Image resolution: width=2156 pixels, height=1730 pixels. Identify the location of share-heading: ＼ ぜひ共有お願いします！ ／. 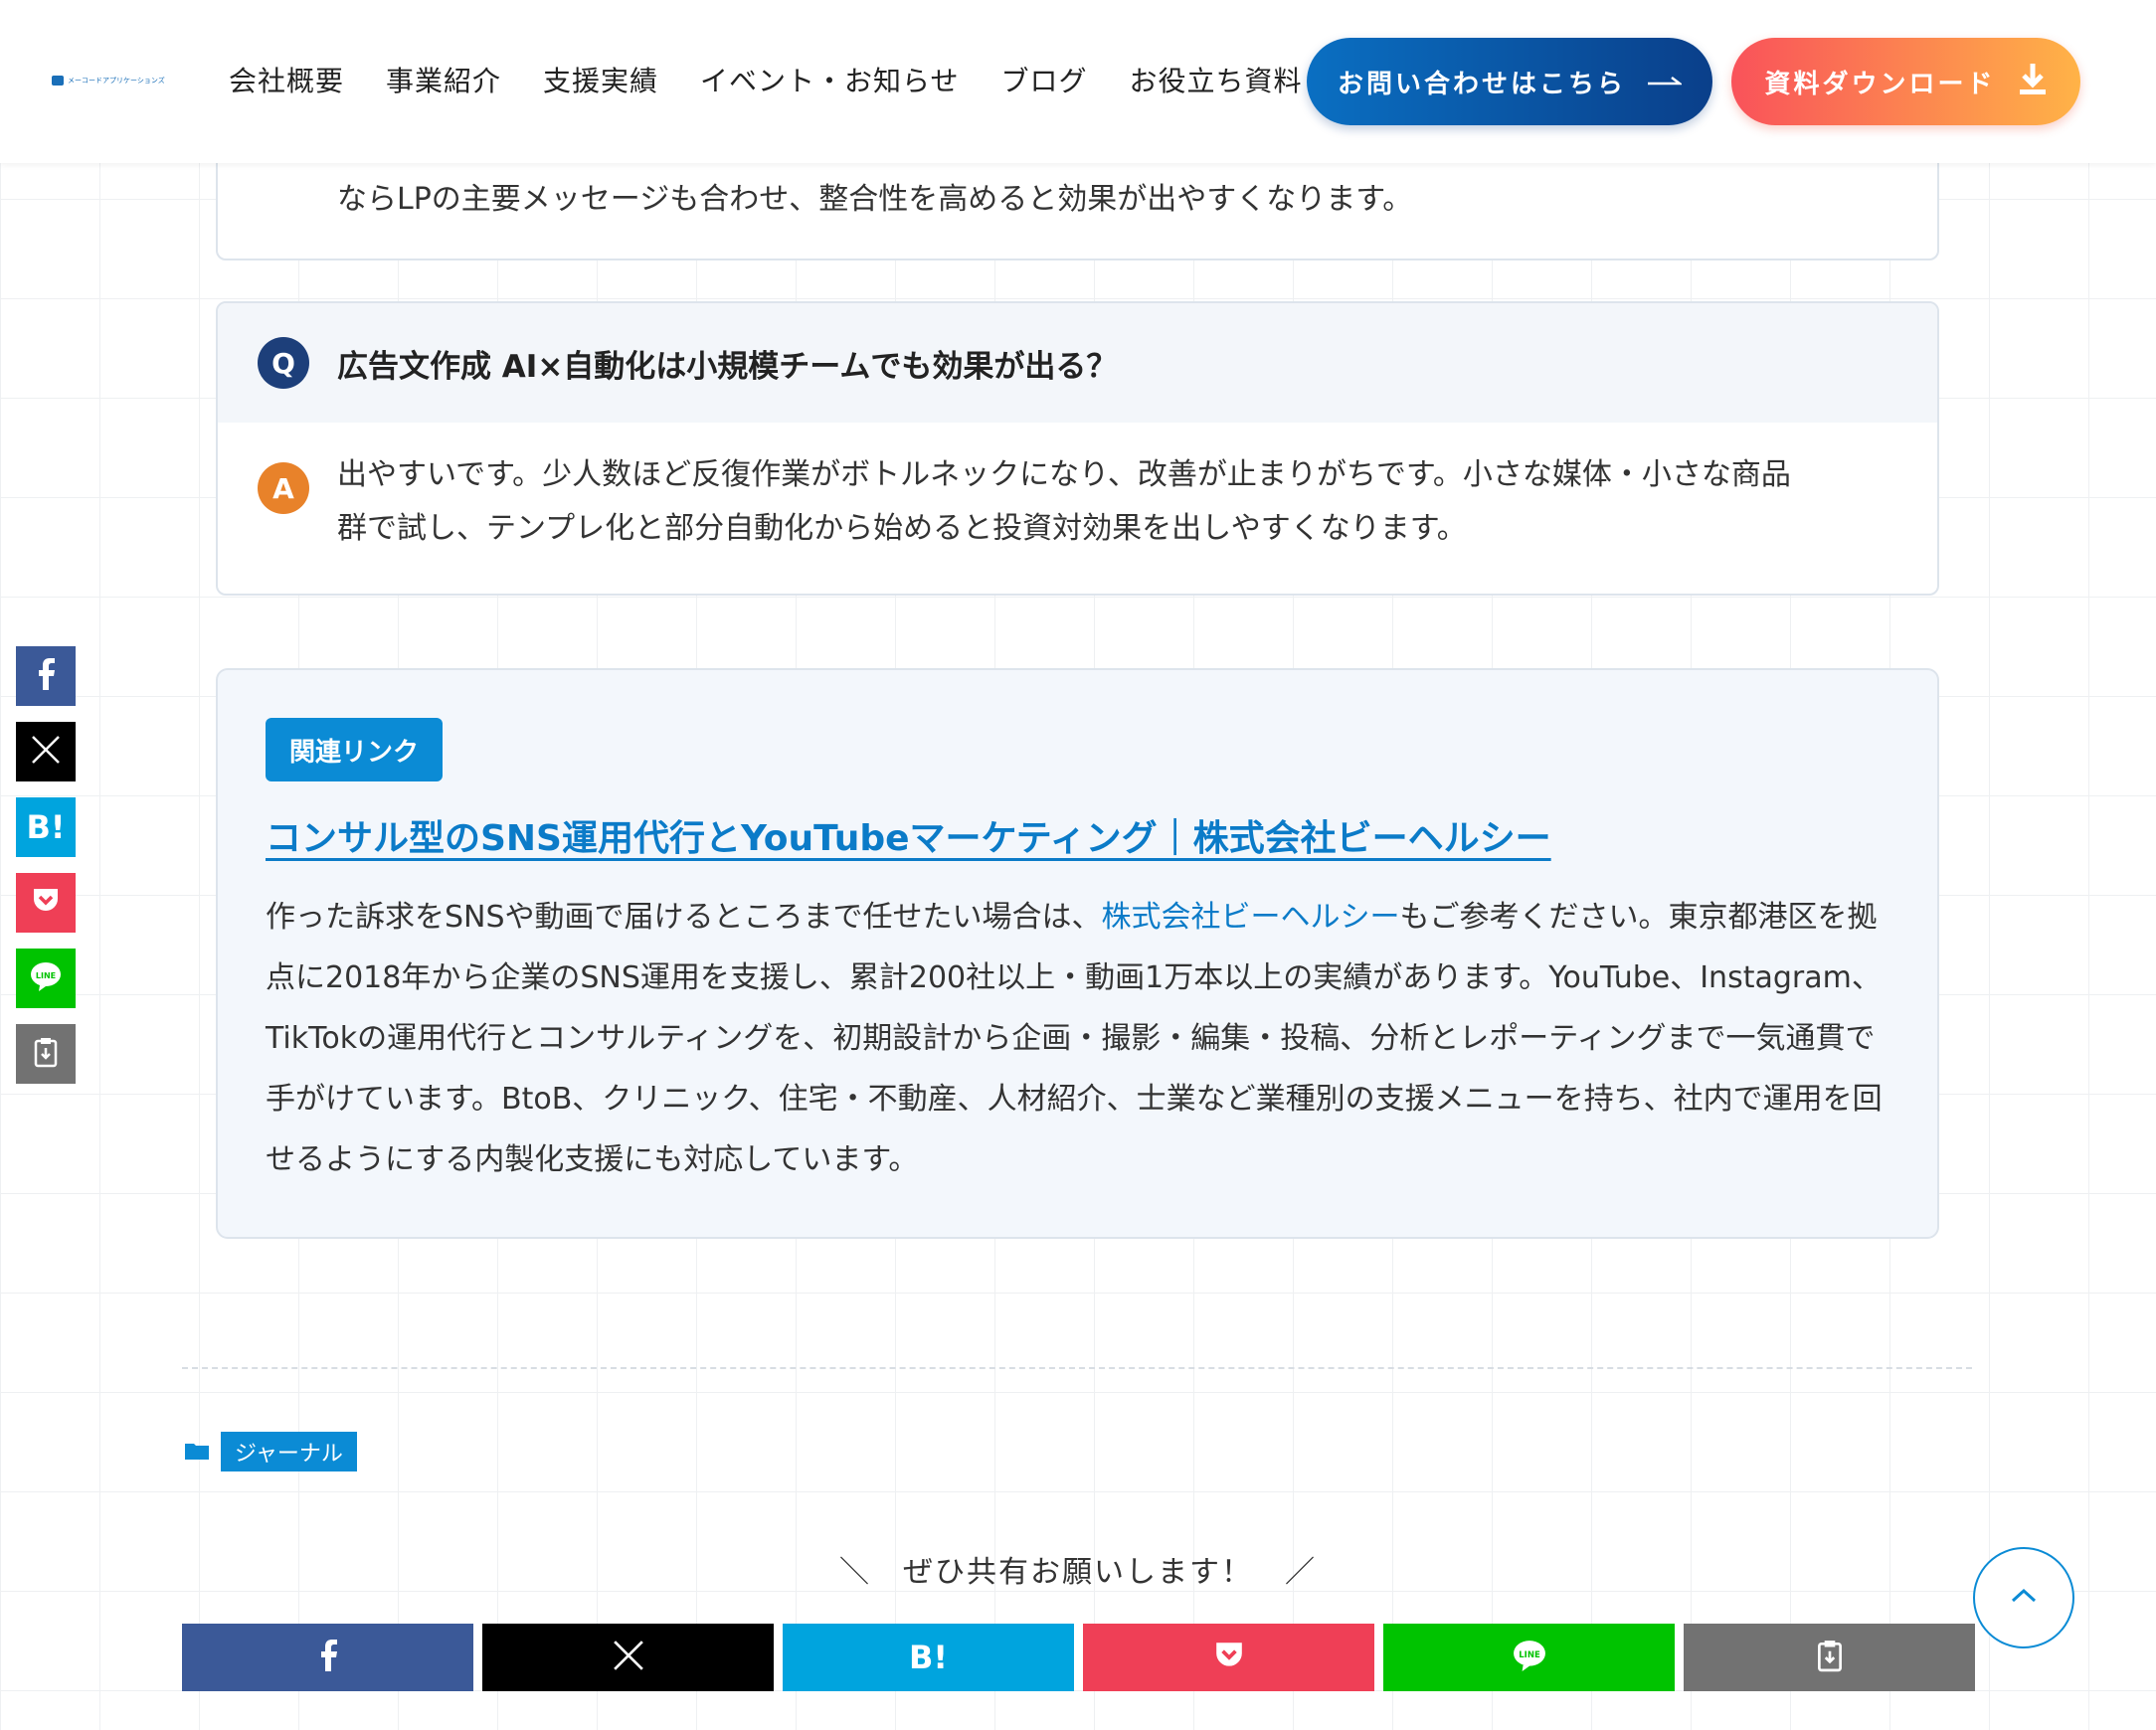
(1078, 1572).